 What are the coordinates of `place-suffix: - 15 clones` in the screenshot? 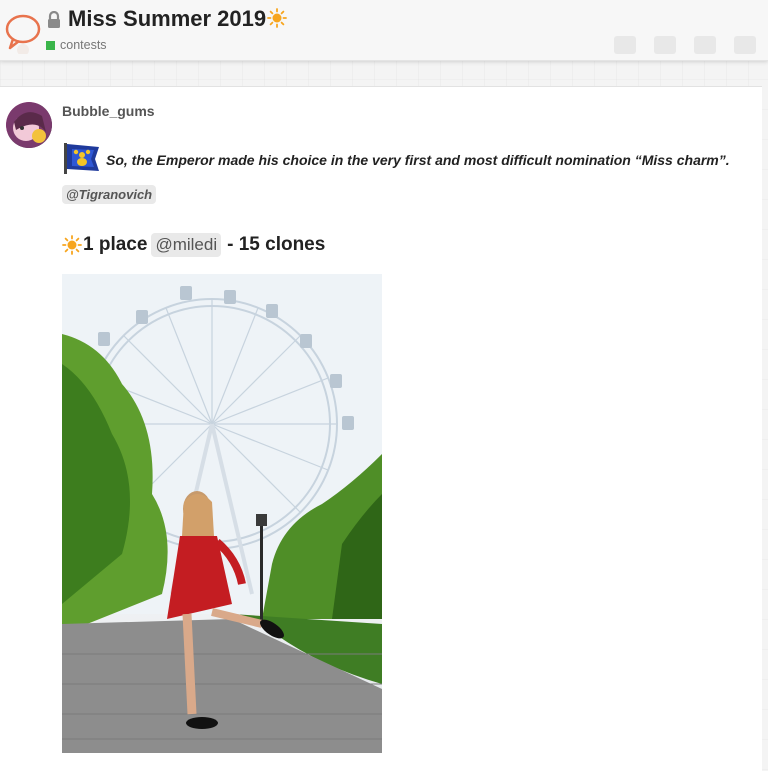 It's located at (276, 244).